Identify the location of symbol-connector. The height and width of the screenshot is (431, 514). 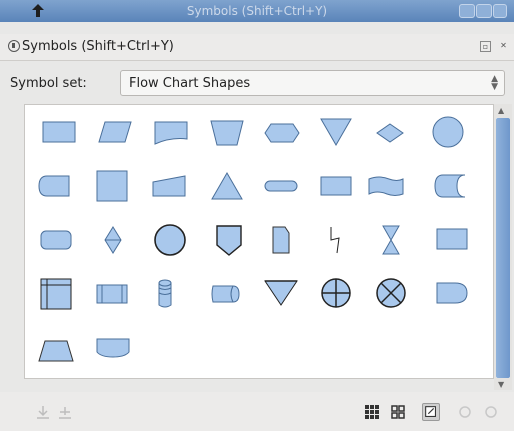
(448, 132).